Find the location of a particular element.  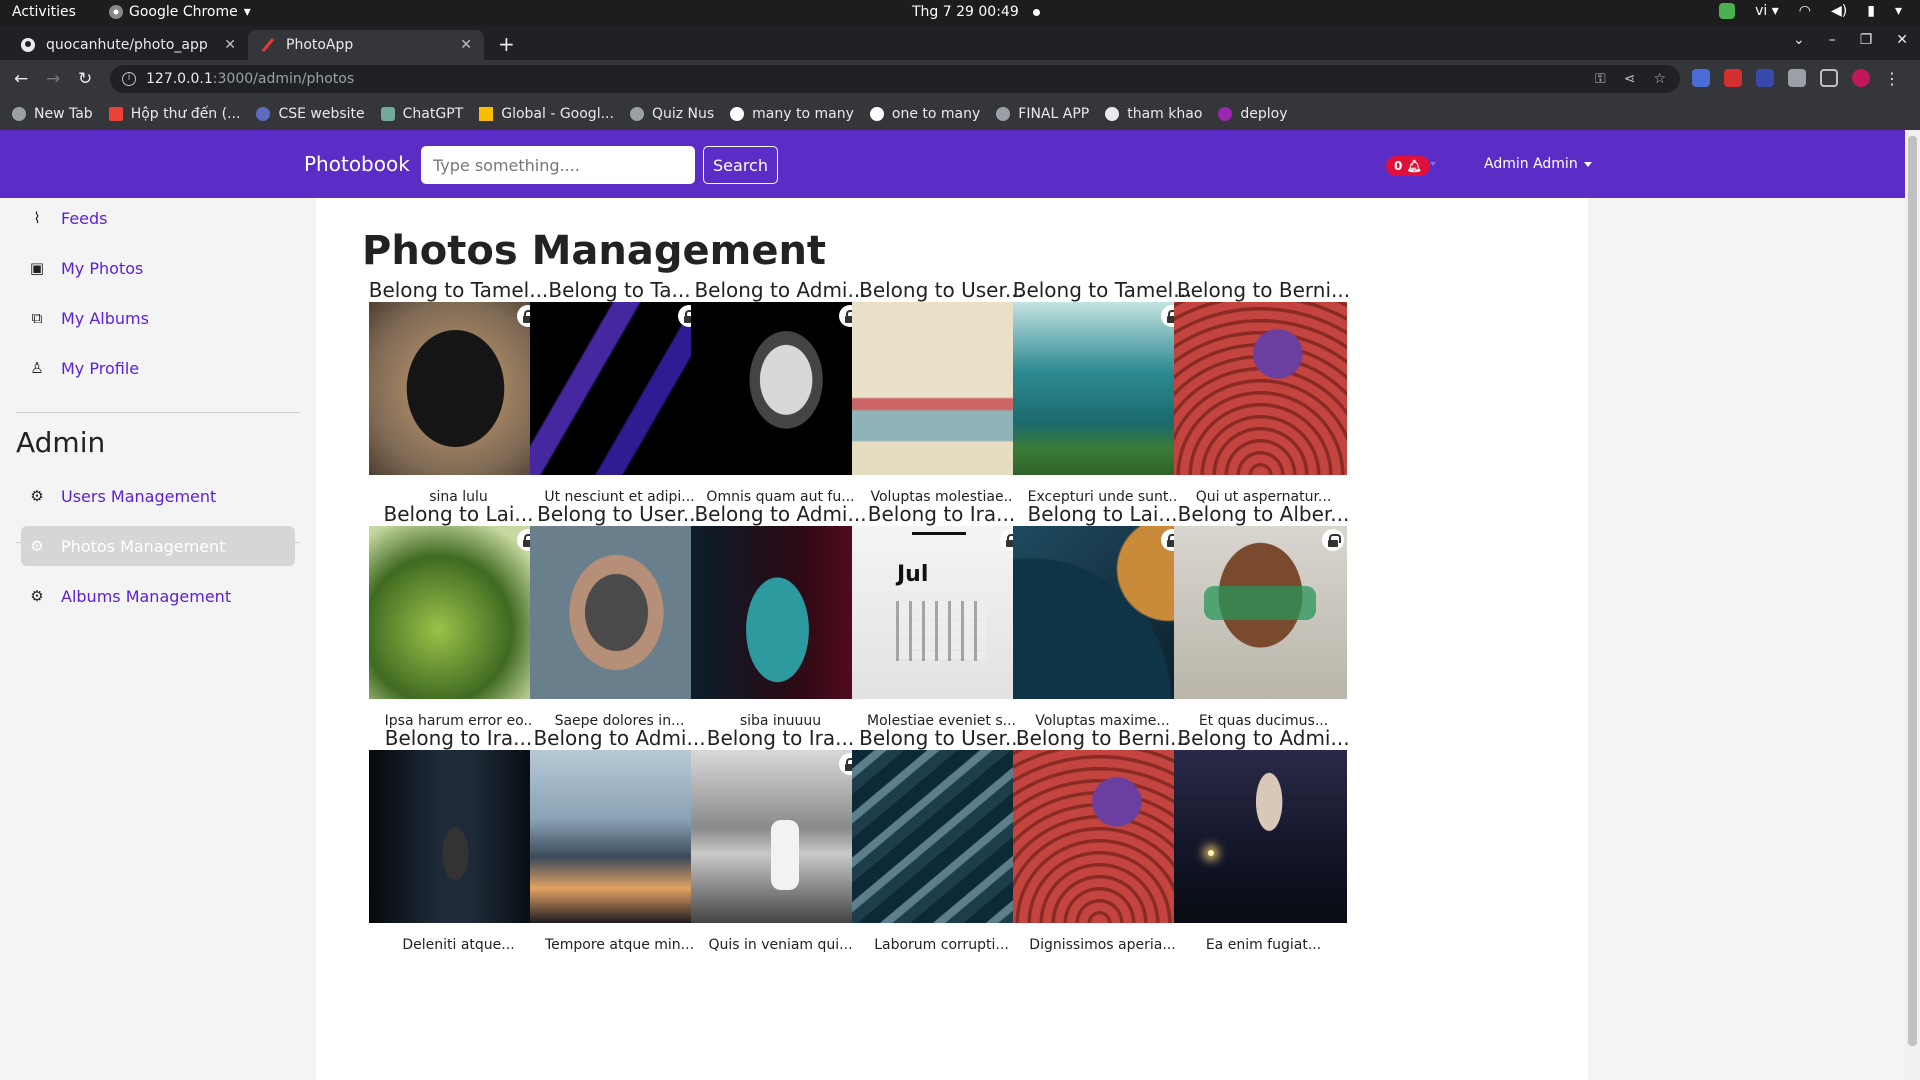

sidebar-item-label: Photos Management is located at coordinates (143, 546).